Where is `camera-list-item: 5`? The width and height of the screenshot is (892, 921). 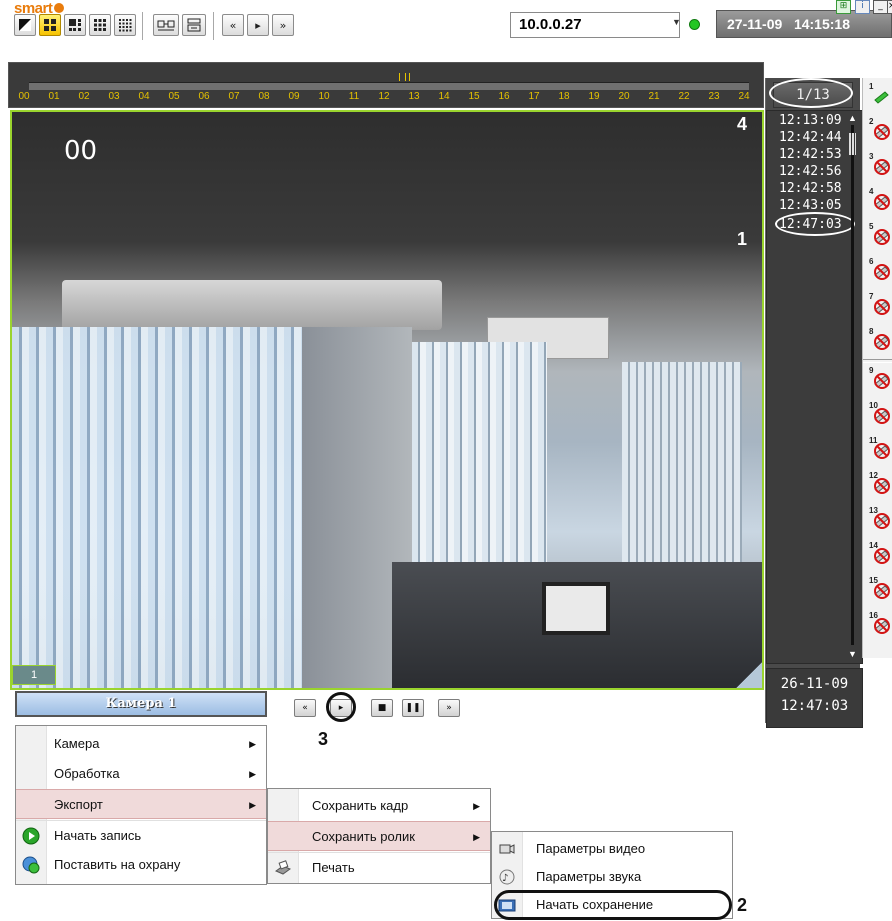 camera-list-item: 5 is located at coordinates (879, 237).